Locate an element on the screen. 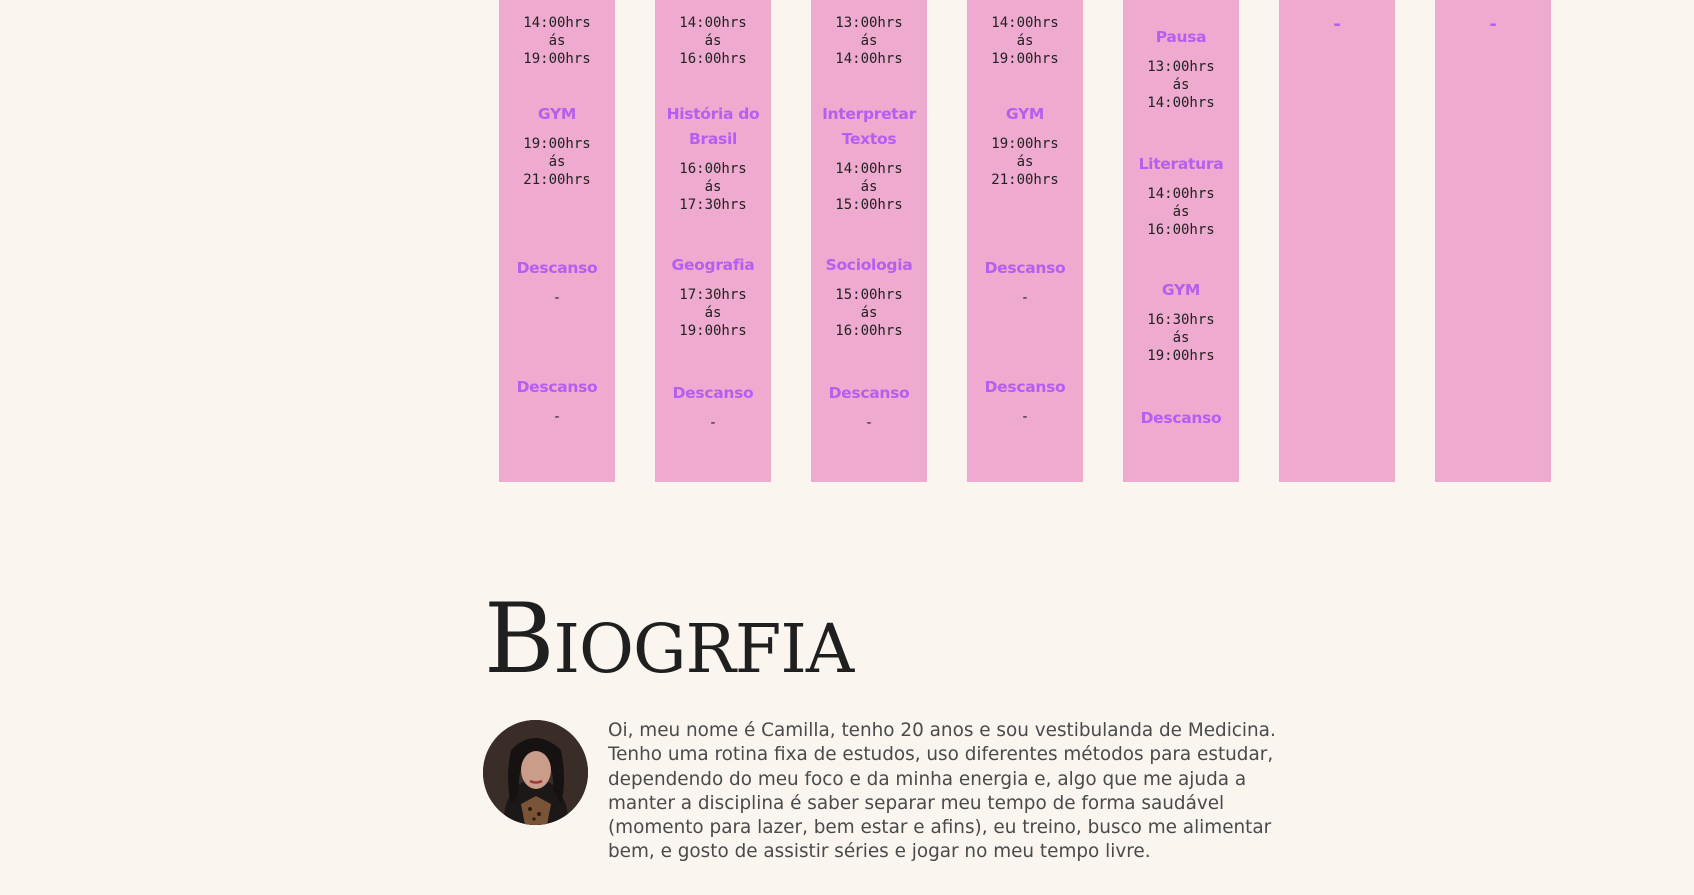 This screenshot has height=895, width=1694. subject-label: Literatura is located at coordinates (1181, 164).